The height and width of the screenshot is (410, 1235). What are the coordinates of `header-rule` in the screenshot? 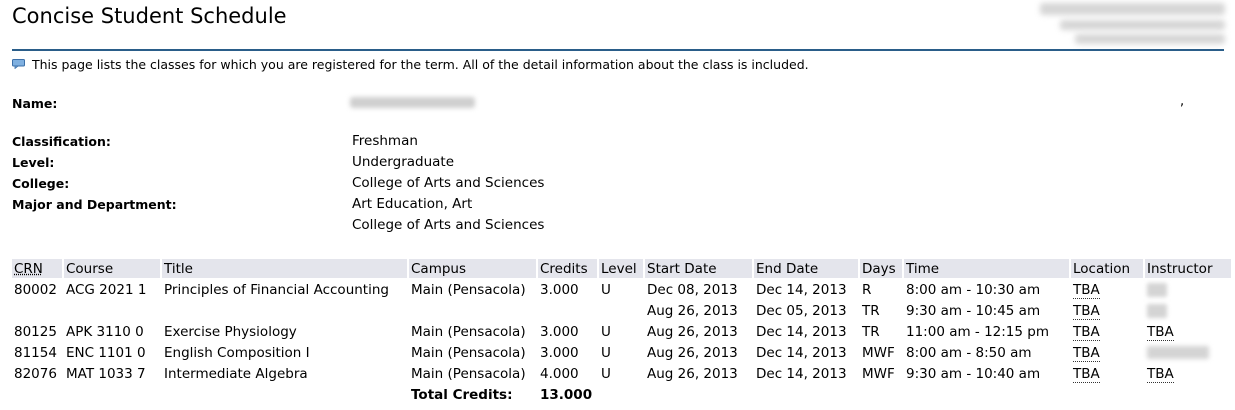 It's located at (618, 50).